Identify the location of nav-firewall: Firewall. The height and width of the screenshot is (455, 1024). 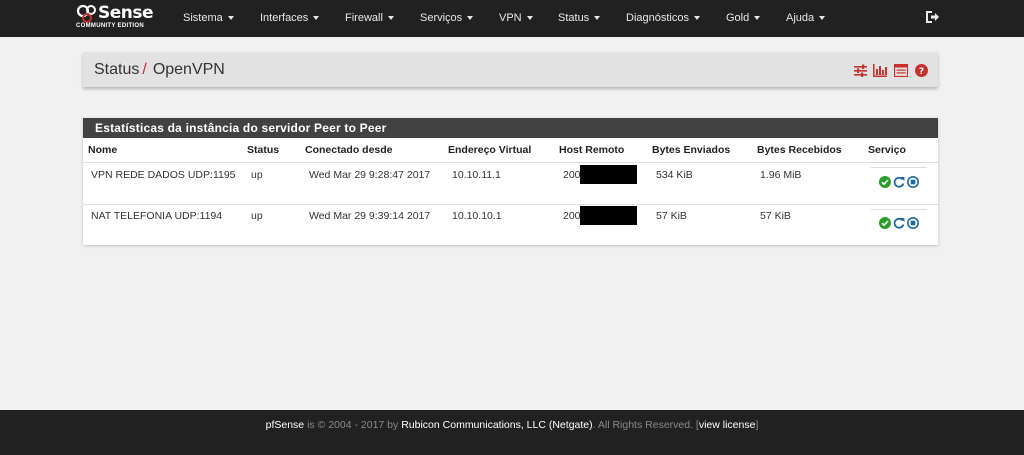
(369, 18).